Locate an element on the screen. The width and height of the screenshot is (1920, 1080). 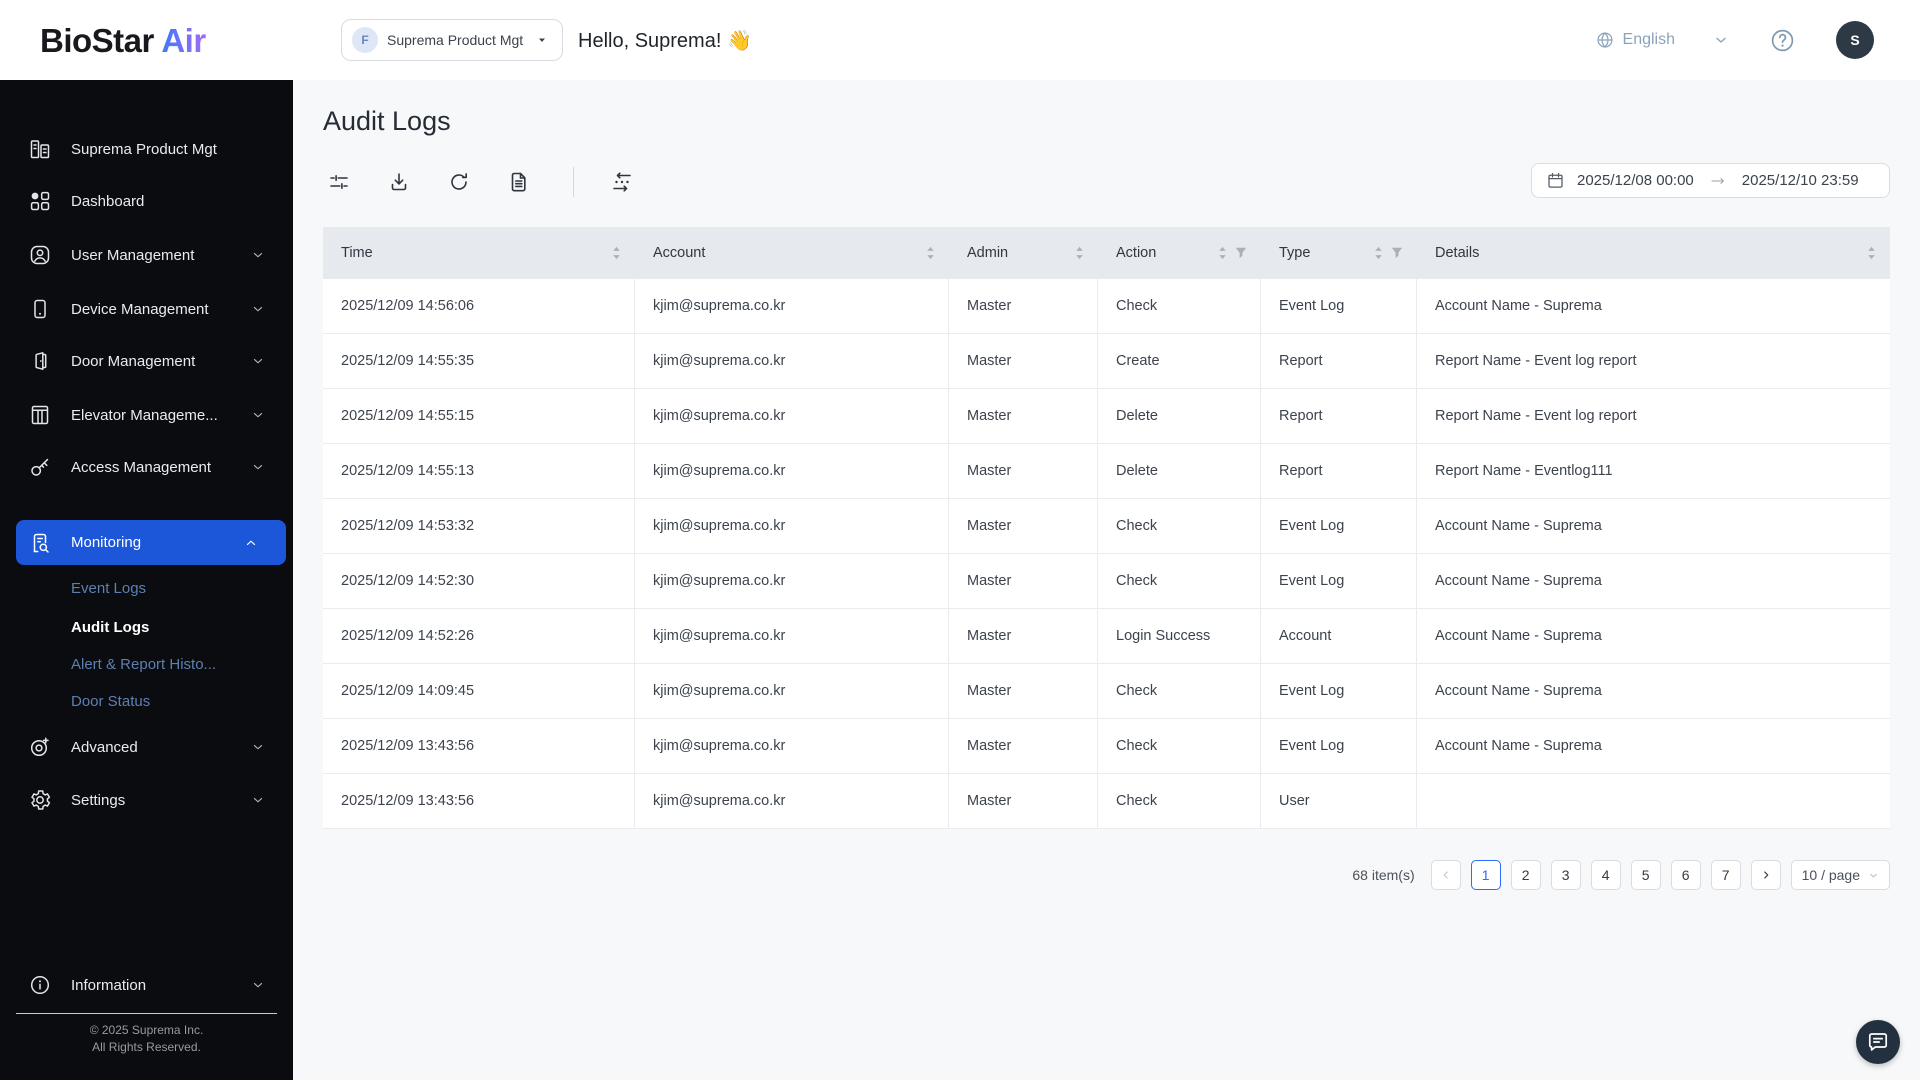
column-header-type: Type is located at coordinates (1339, 253).